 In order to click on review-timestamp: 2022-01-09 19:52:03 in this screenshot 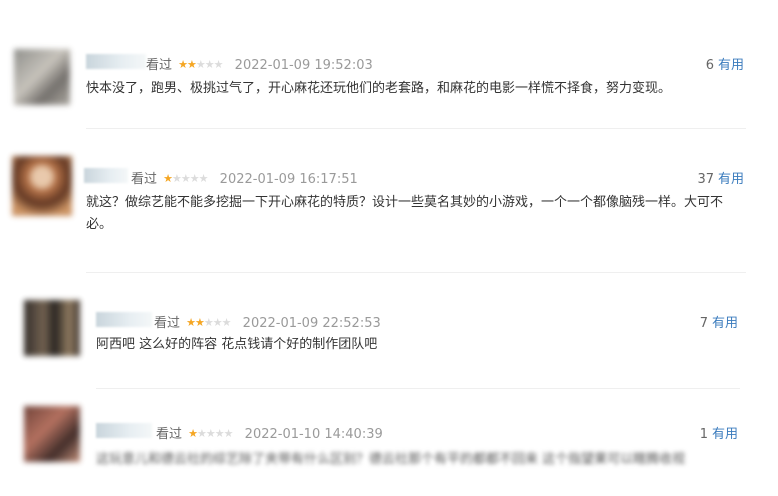, I will do `click(303, 65)`.